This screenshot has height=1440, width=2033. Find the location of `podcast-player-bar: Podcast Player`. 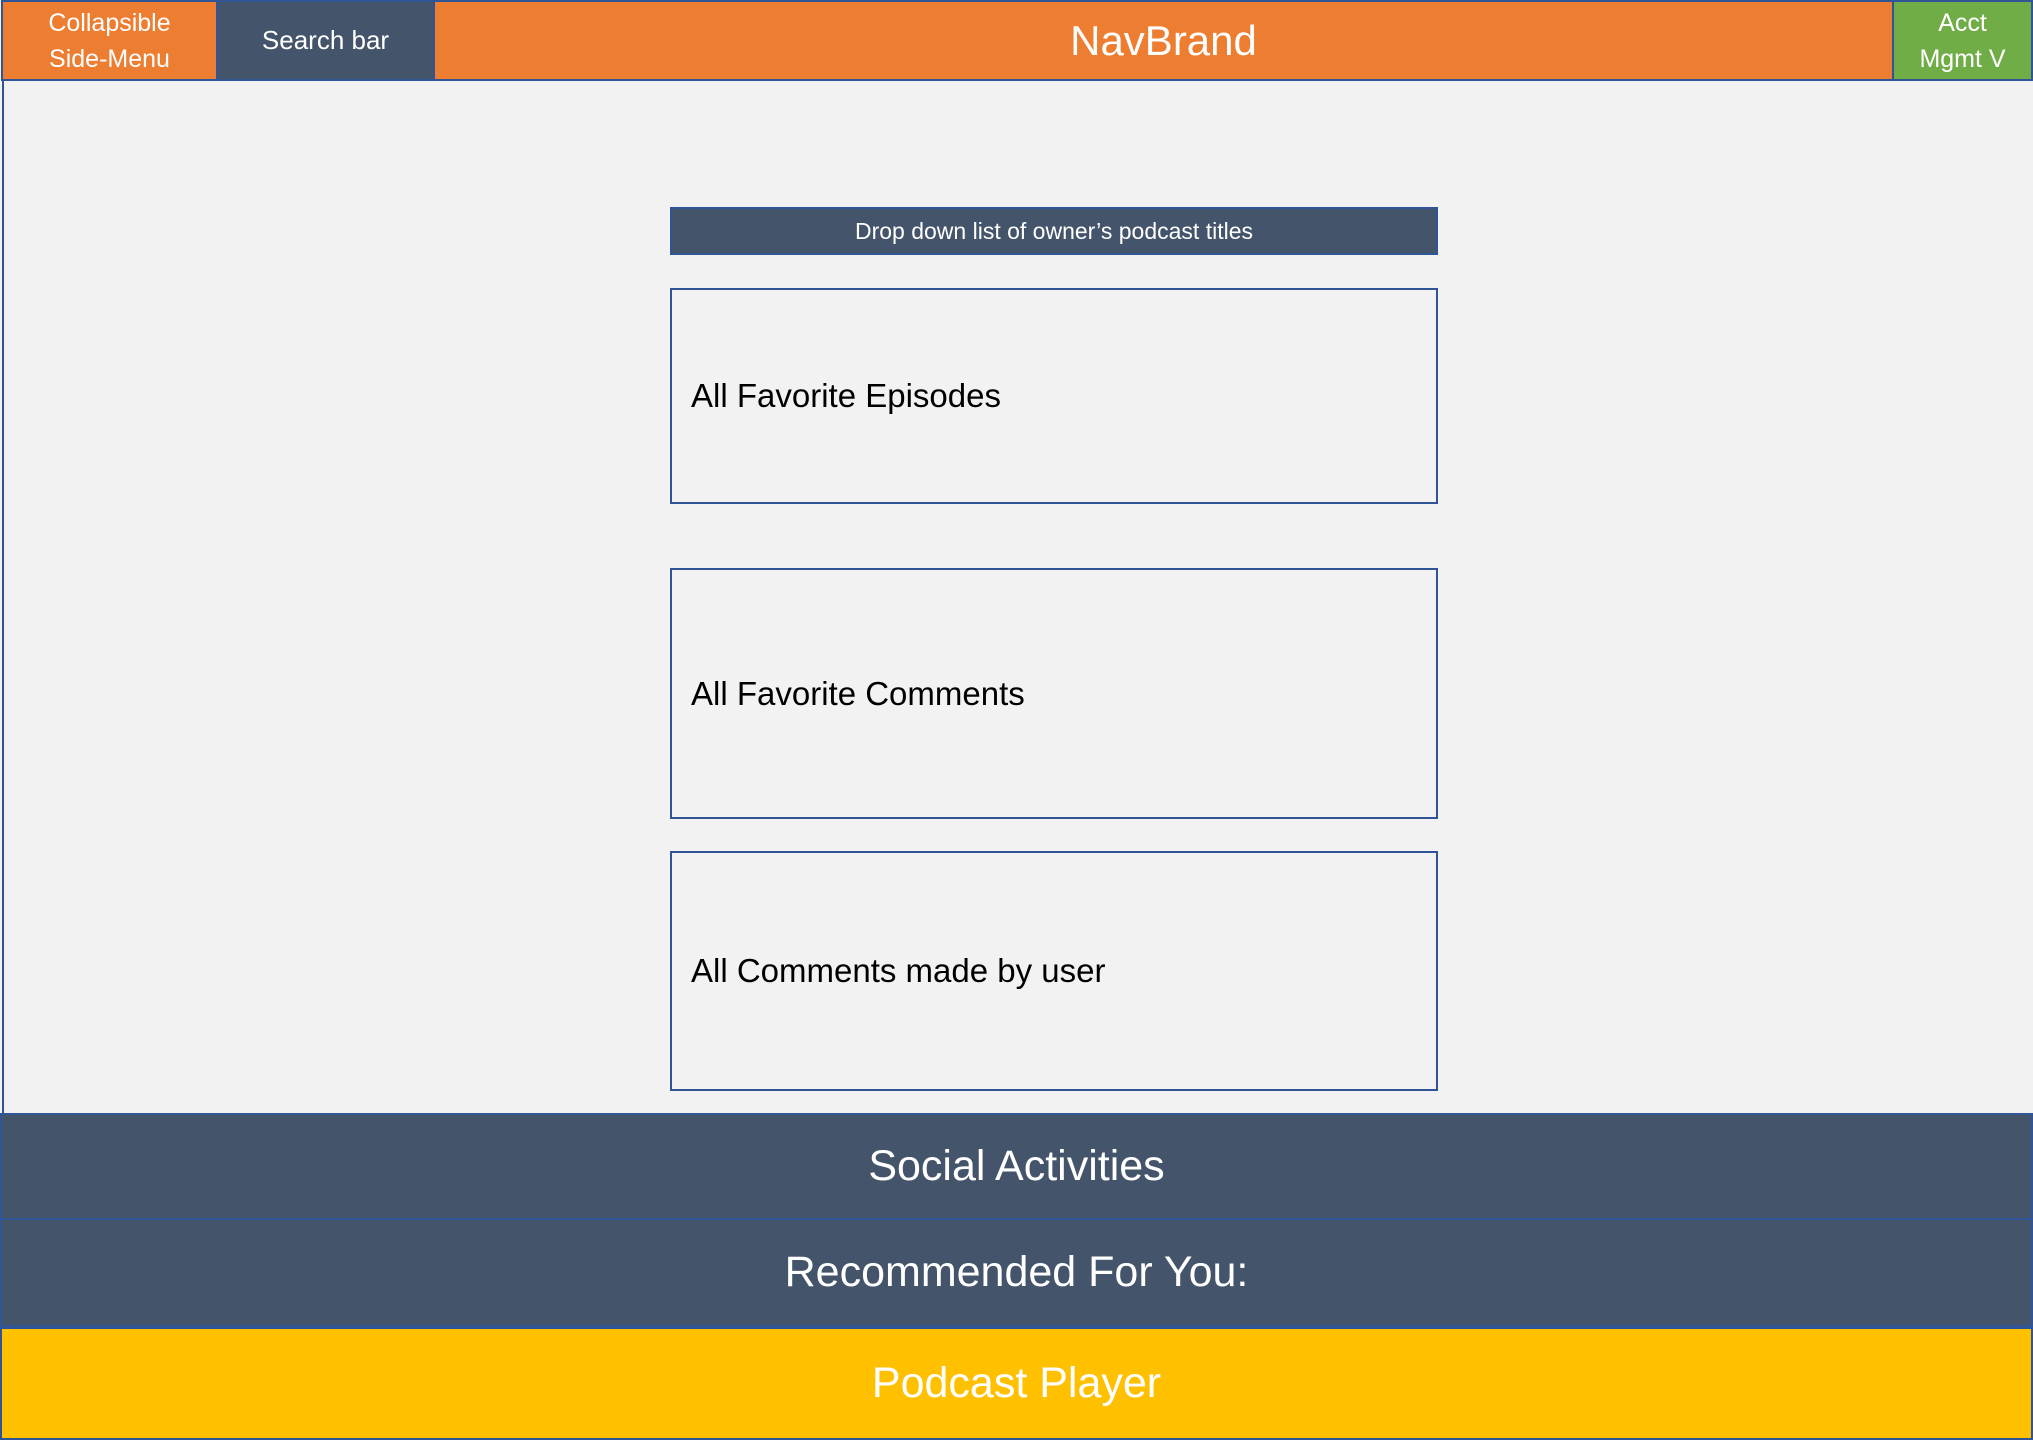

podcast-player-bar: Podcast Player is located at coordinates (1016, 1383).